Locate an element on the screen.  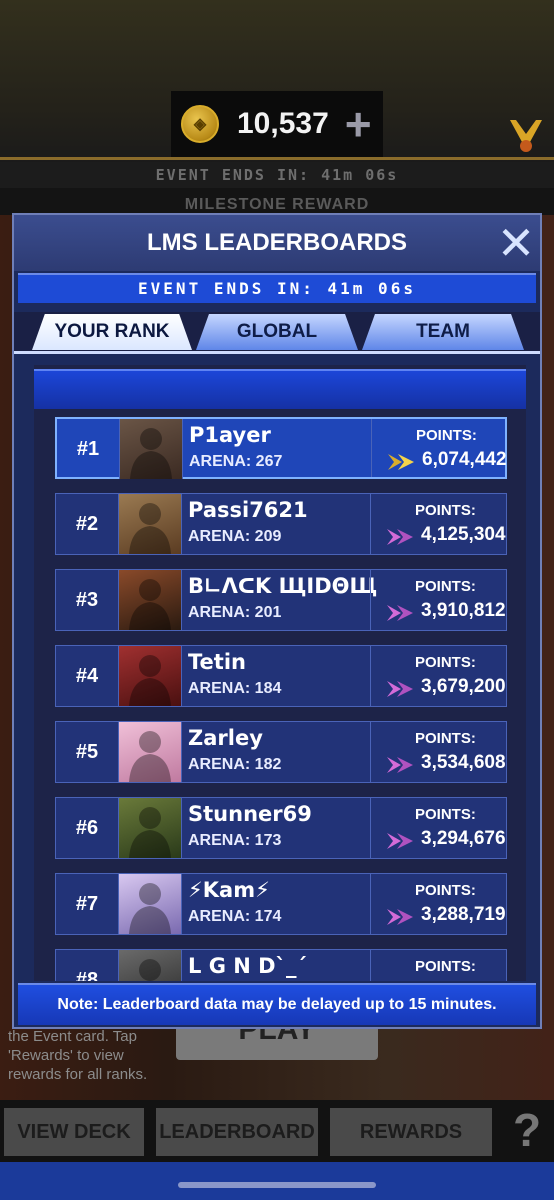
tab-team: TEAM is located at coordinates (443, 332).